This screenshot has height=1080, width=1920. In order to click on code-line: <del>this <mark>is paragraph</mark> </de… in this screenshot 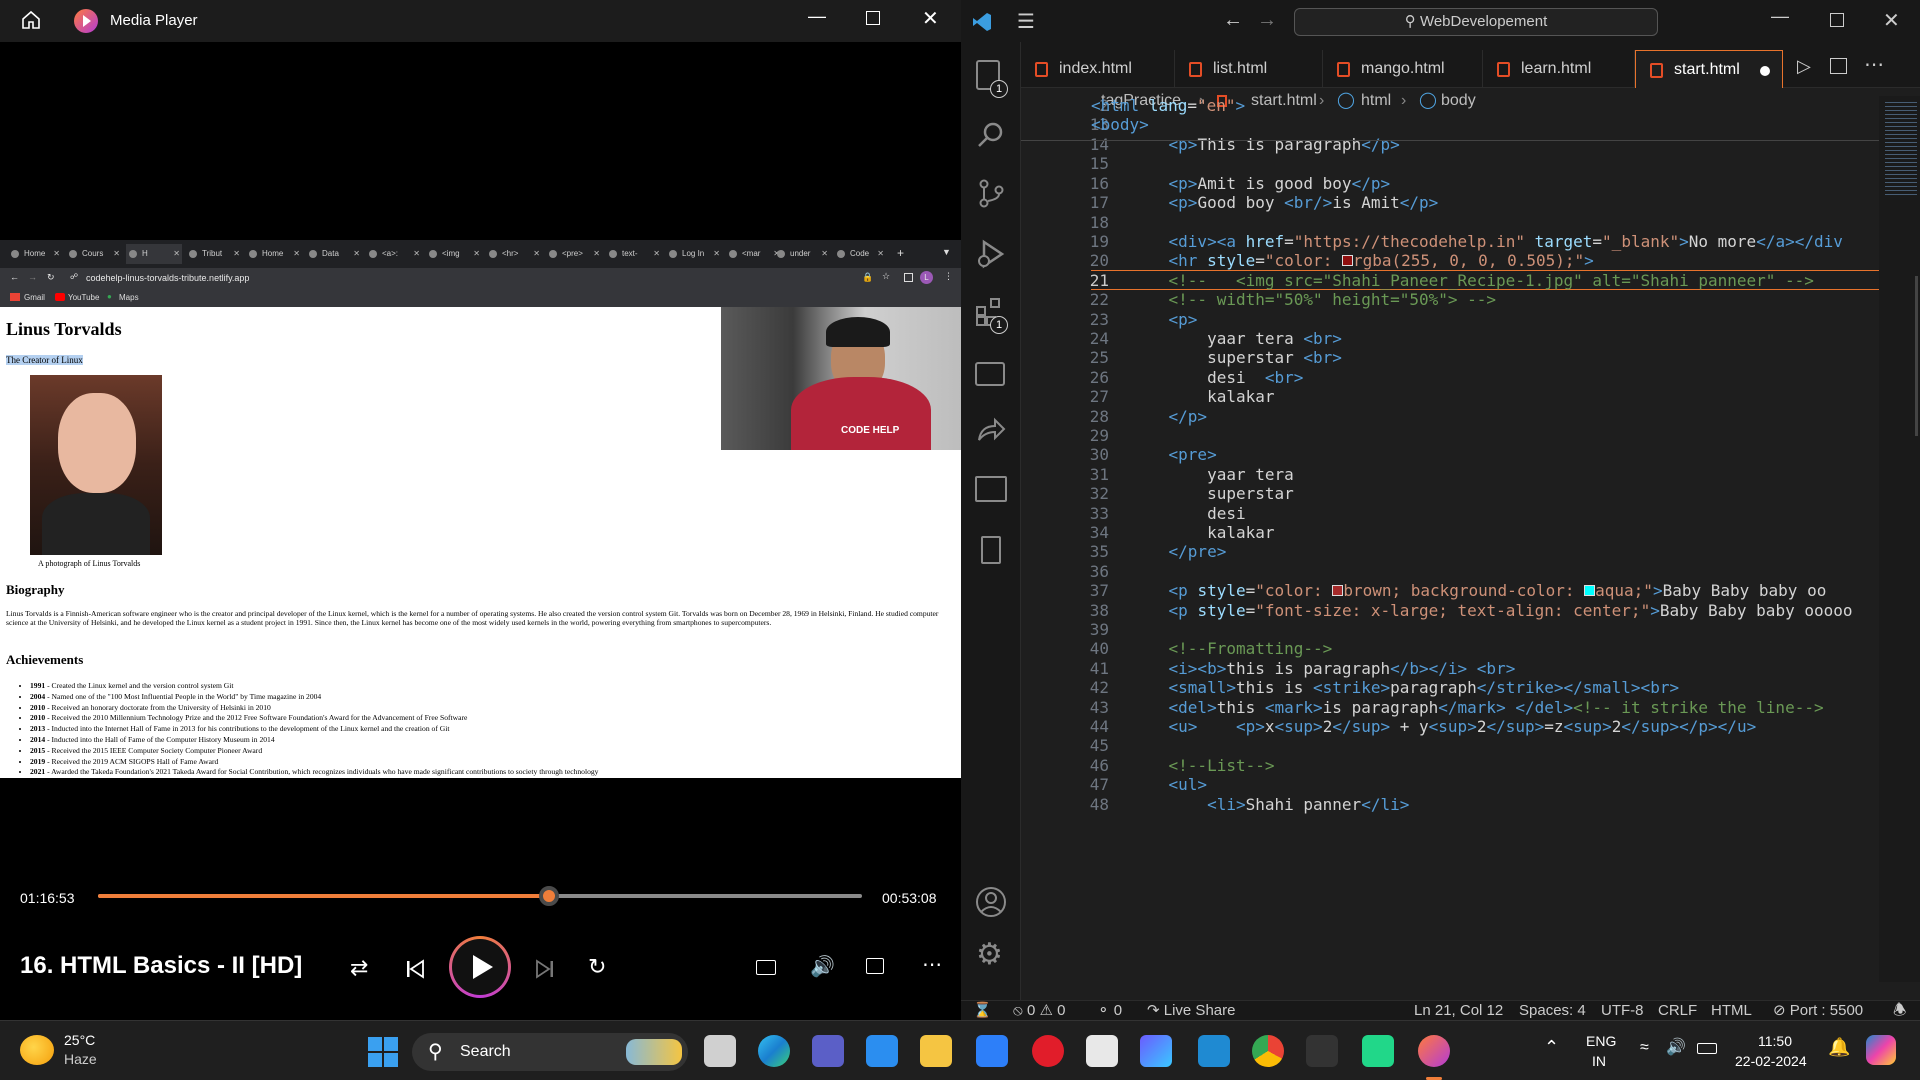, I will do `click(1477, 707)`.